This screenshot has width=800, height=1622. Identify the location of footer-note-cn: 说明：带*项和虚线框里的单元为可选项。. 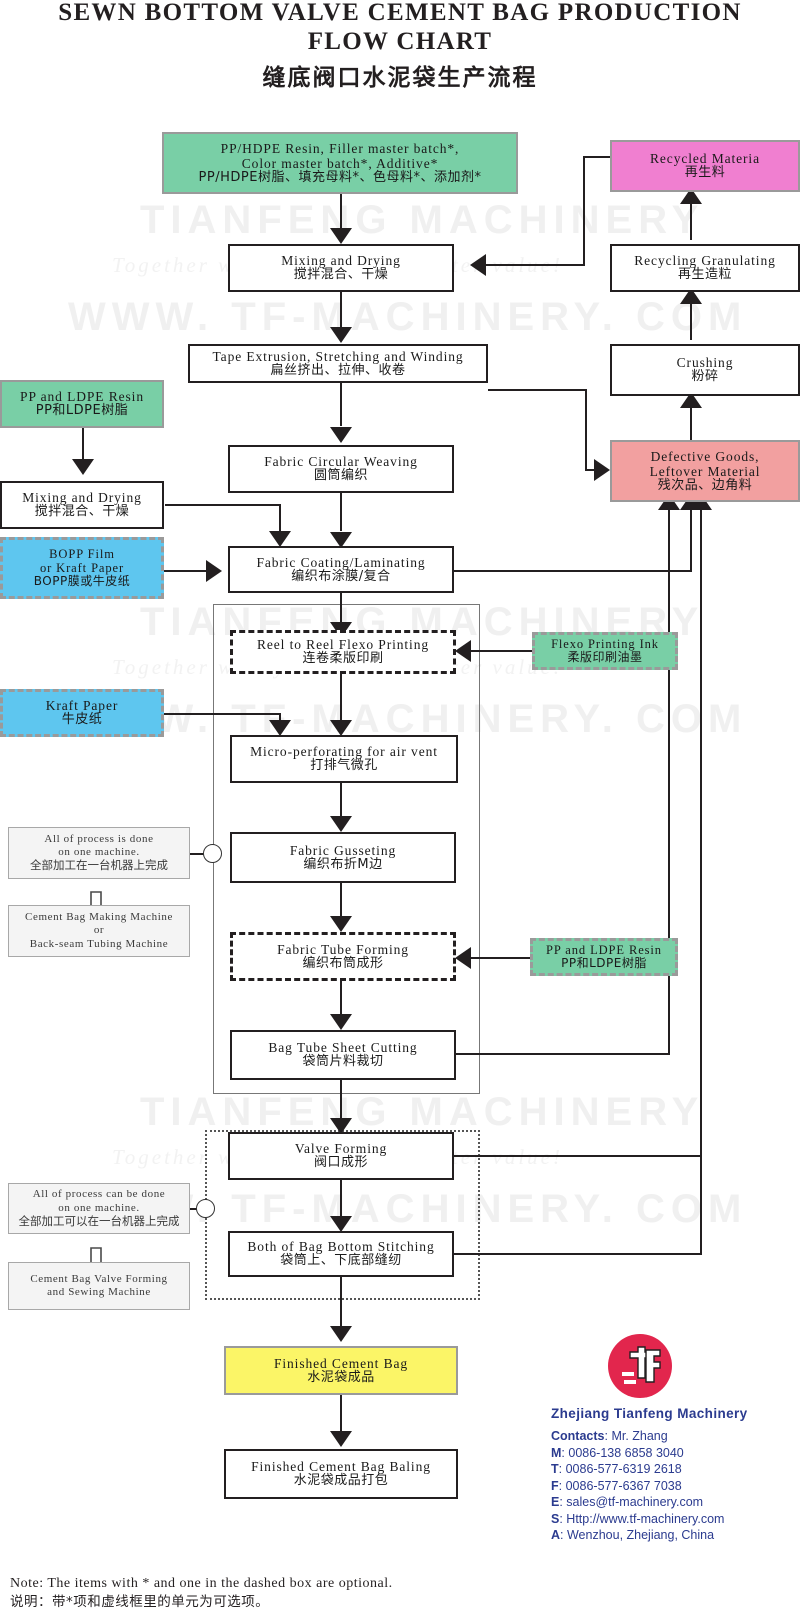
(140, 1602).